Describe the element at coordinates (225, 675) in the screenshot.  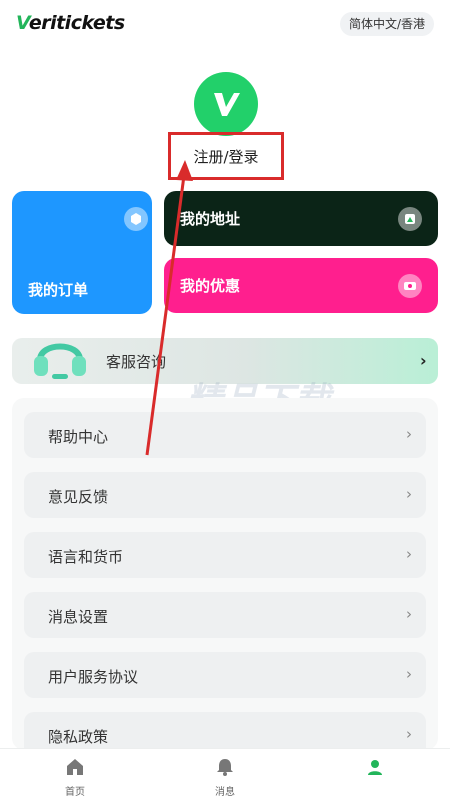
I see `menu-item-user-agreement: 用户服务协议 ›` at that location.